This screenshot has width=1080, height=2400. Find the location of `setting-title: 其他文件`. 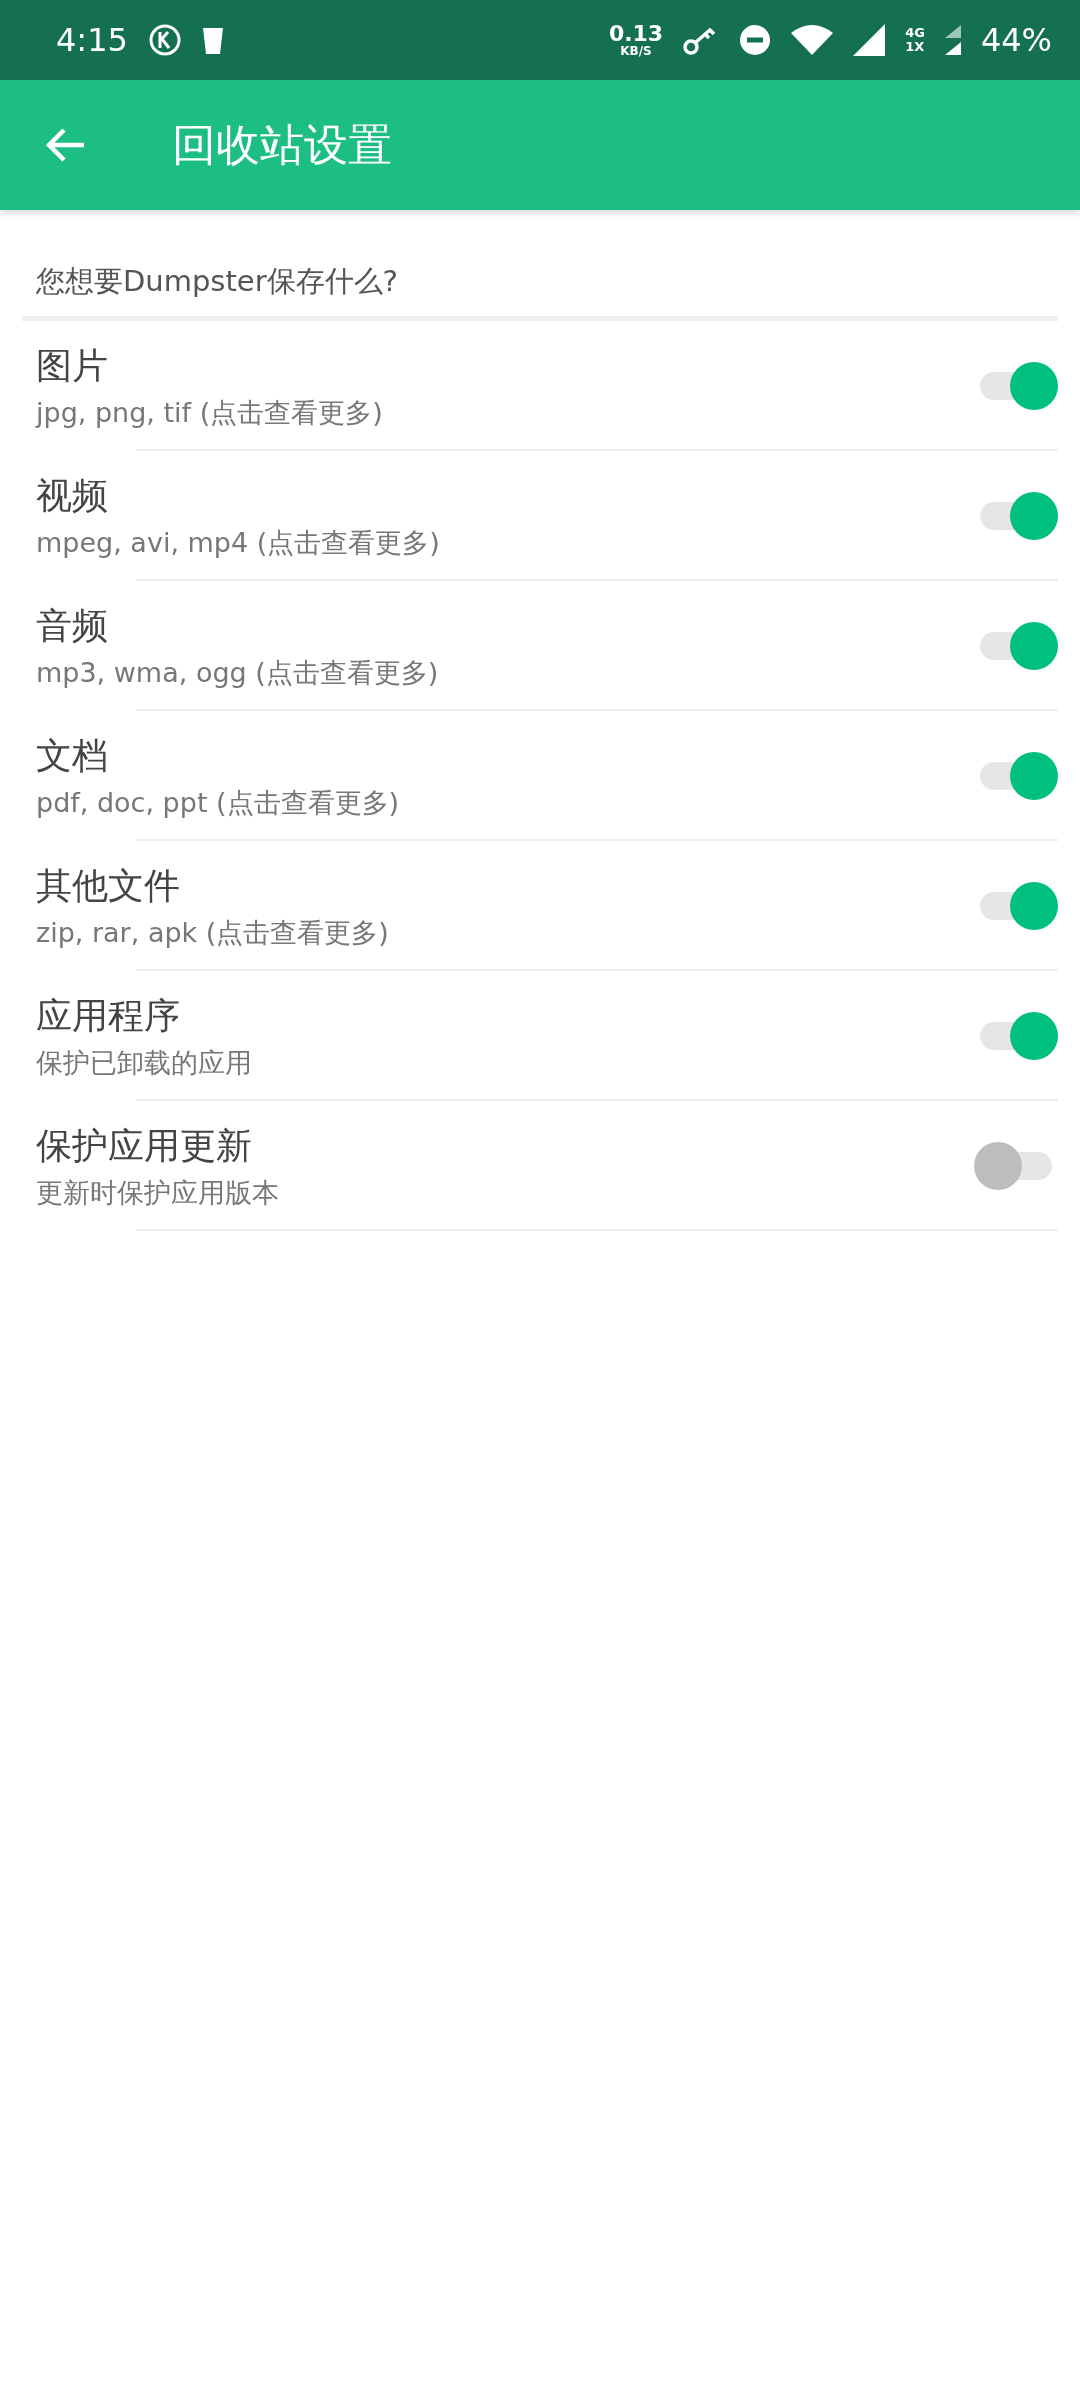

setting-title: 其他文件 is located at coordinates (108, 885).